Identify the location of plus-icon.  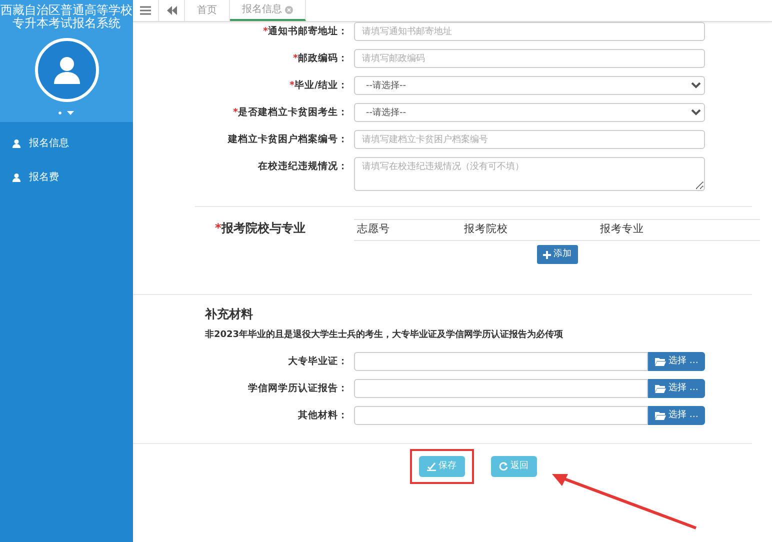
(546, 254).